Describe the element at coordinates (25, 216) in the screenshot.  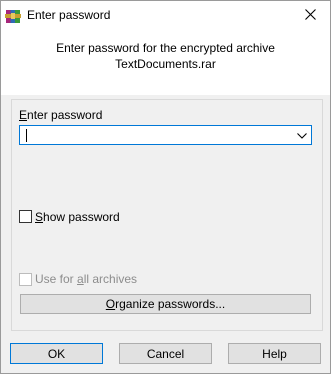
I see `show-password-checkbox` at that location.